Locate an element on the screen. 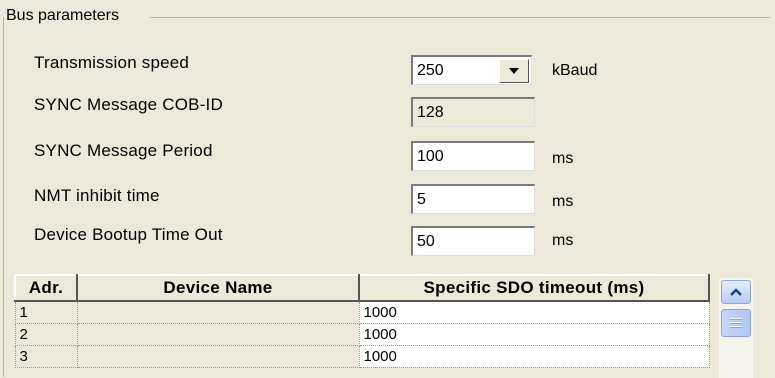  chevron-down-icon is located at coordinates (514, 71).